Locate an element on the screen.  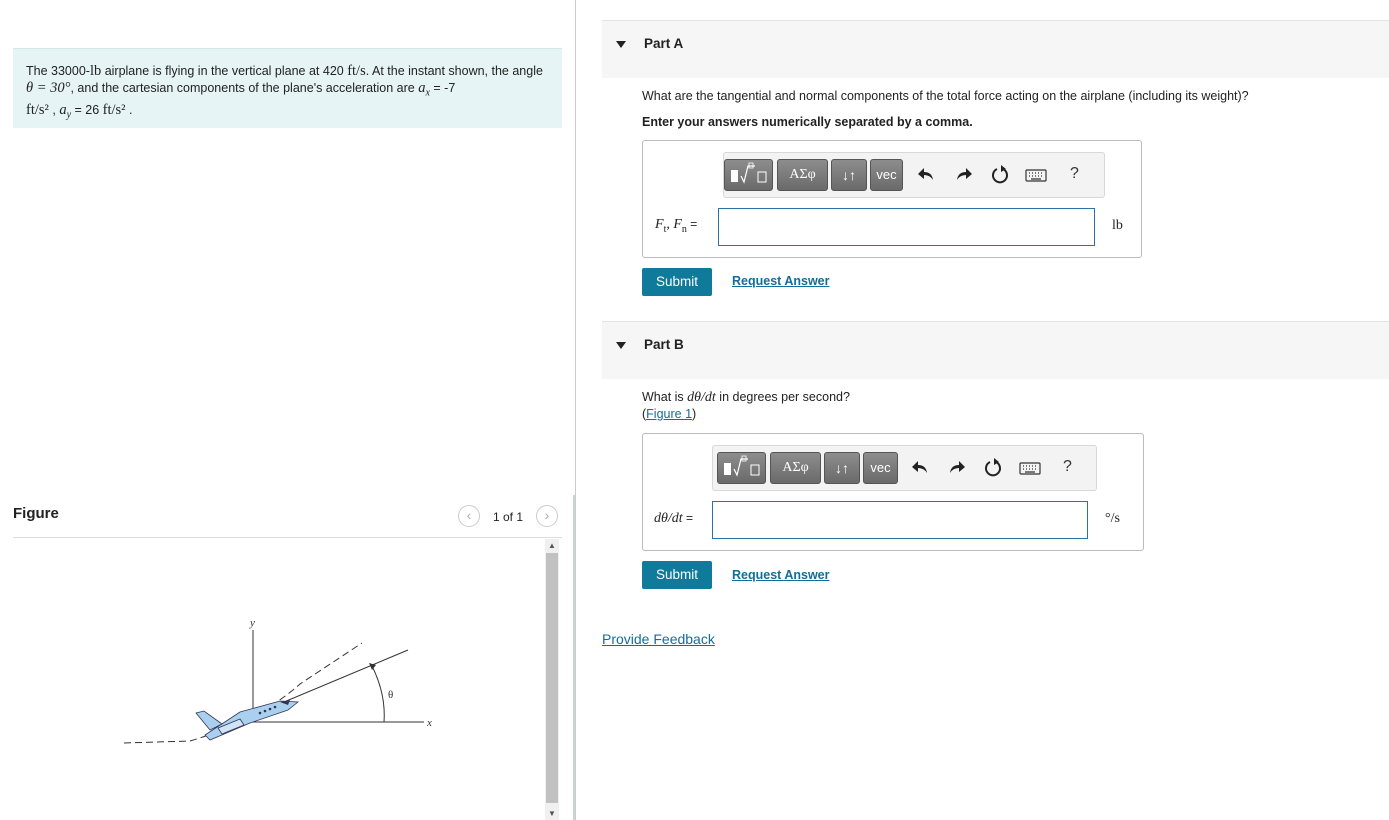
part-a-answer-input is located at coordinates (906, 227).